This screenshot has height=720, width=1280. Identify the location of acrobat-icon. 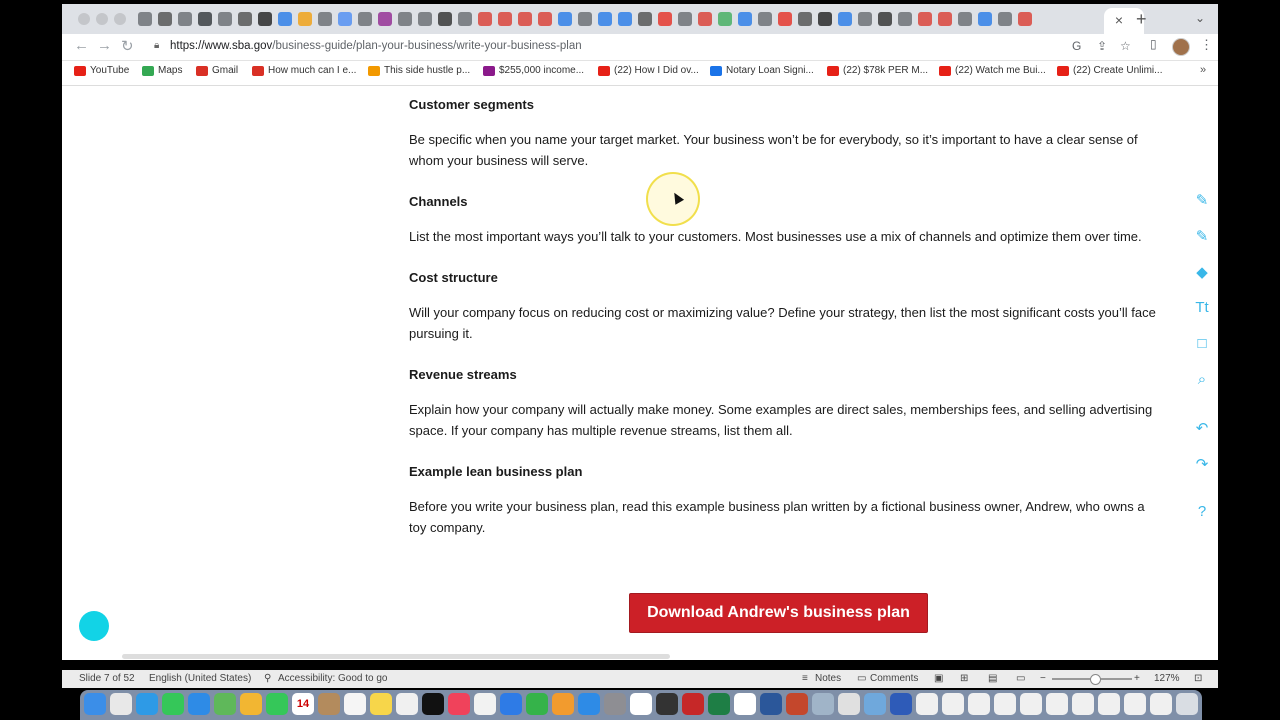
(693, 704).